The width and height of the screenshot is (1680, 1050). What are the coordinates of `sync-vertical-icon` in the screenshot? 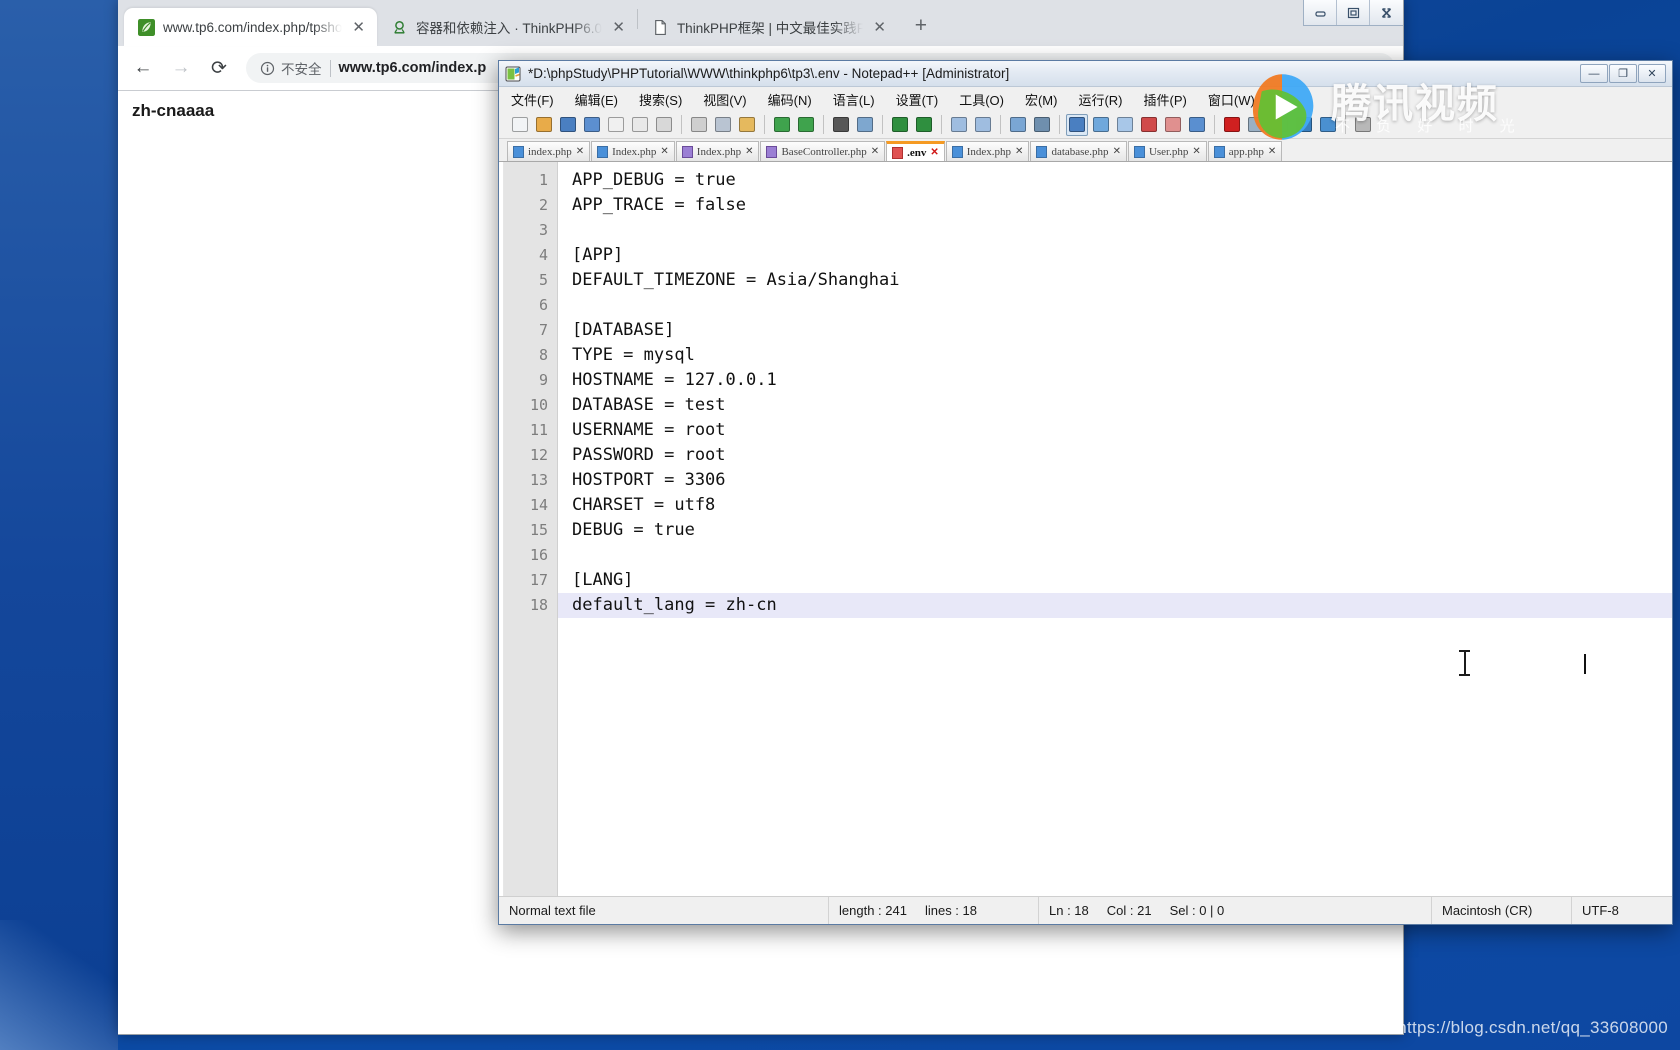 It's located at (959, 125).